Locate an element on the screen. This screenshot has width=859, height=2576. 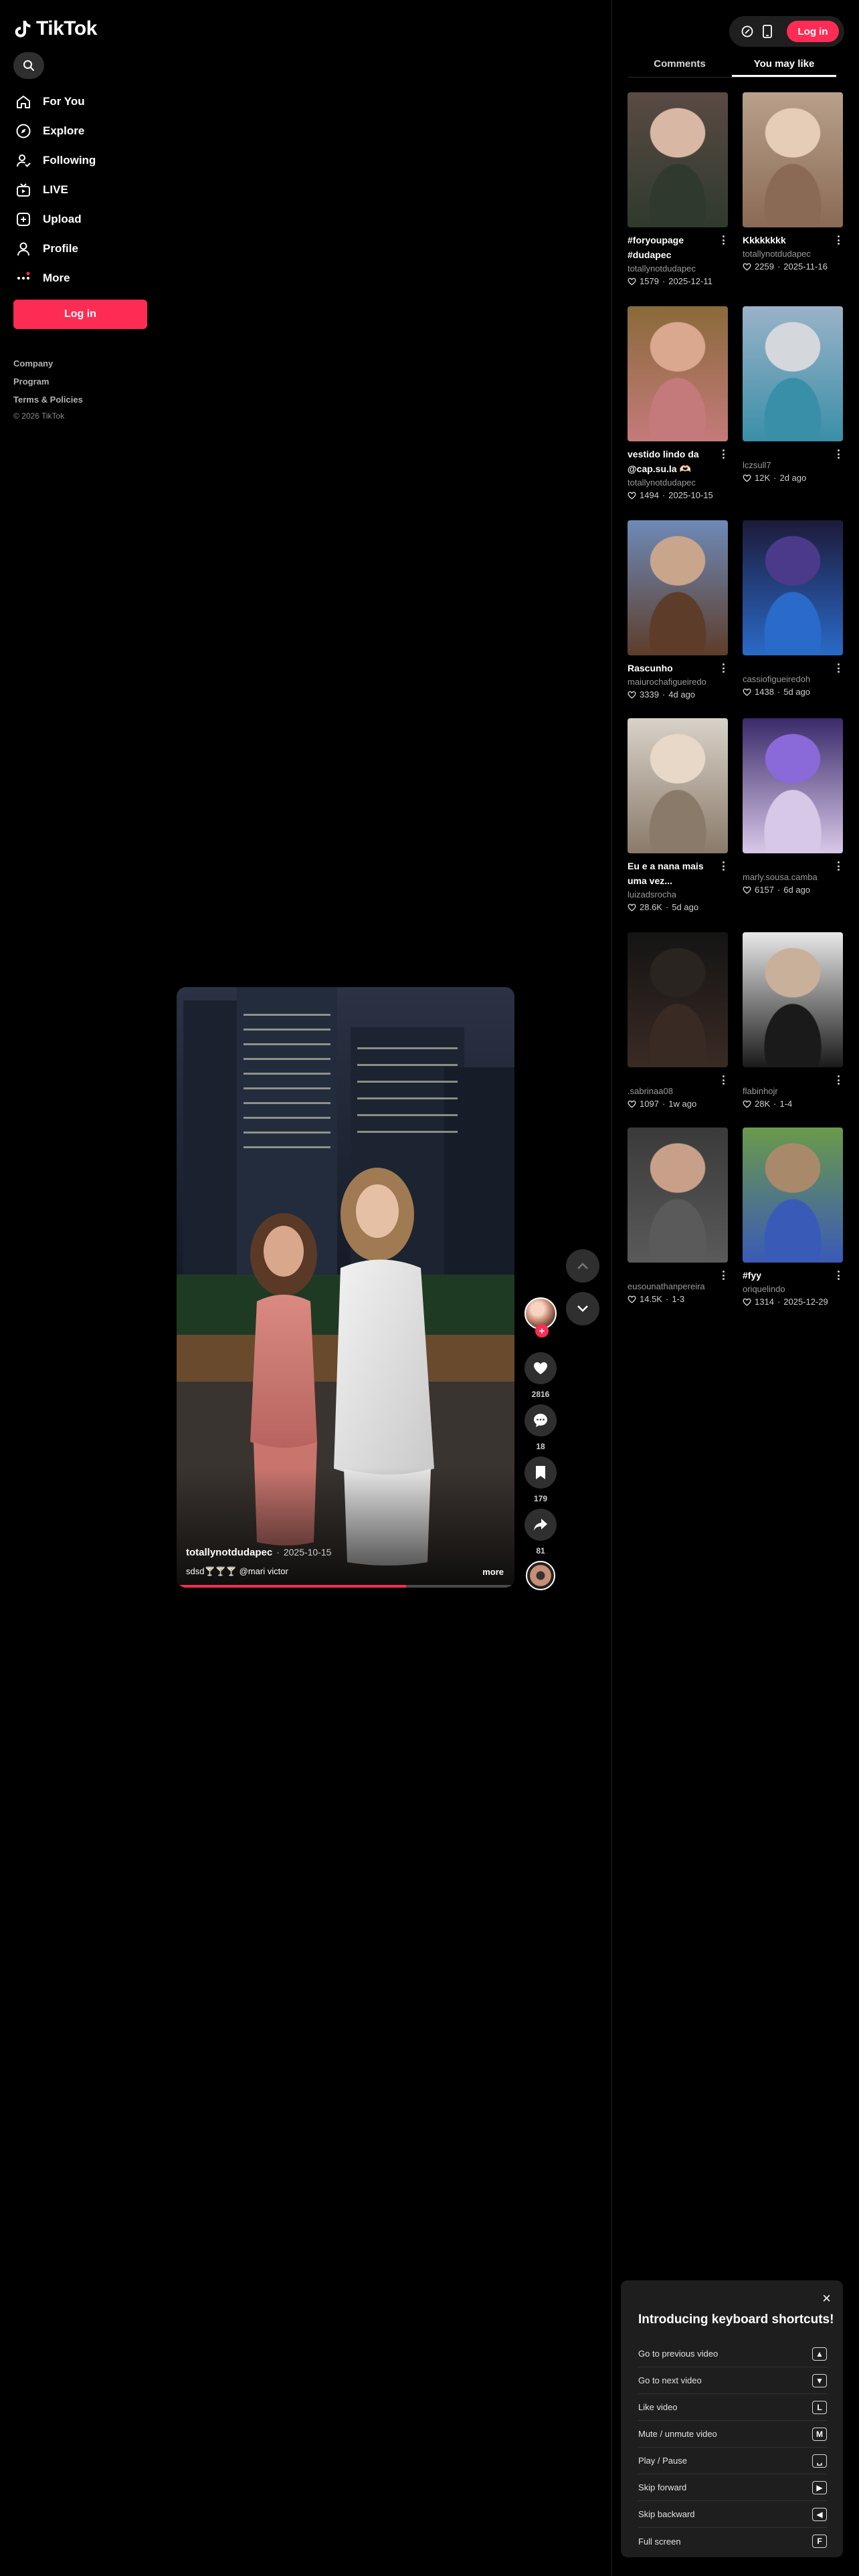
next-video-button is located at coordinates (582, 1309).